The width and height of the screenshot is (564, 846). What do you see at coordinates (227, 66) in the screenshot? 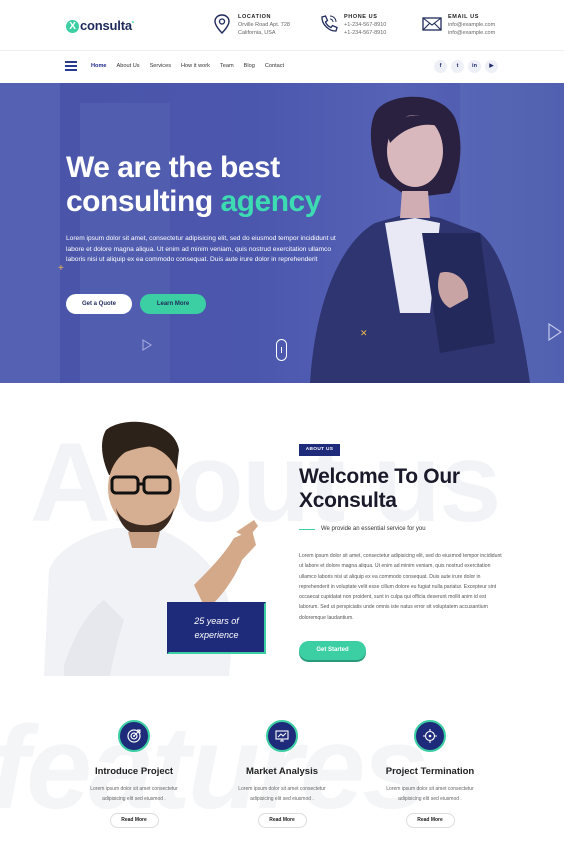
I see `nav-item-team: Team` at bounding box center [227, 66].